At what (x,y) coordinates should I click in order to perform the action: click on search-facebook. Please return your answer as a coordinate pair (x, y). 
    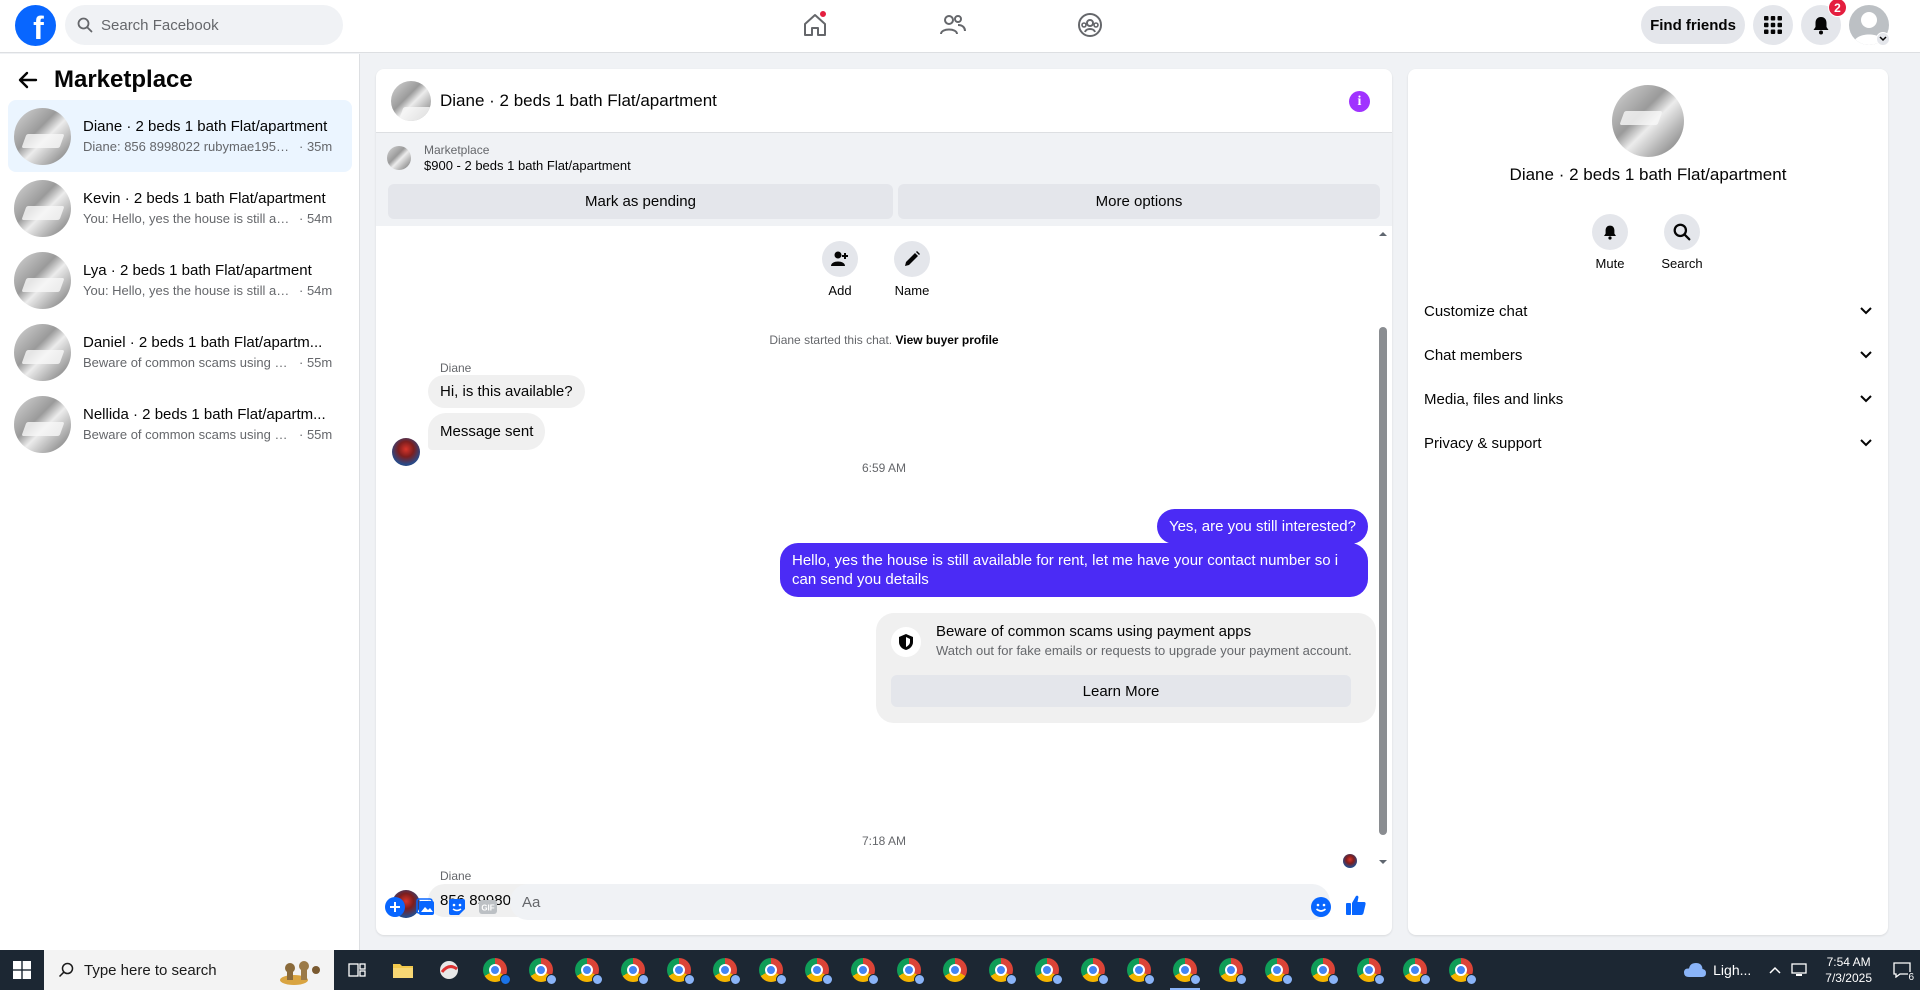
    Looking at the image, I should click on (204, 25).